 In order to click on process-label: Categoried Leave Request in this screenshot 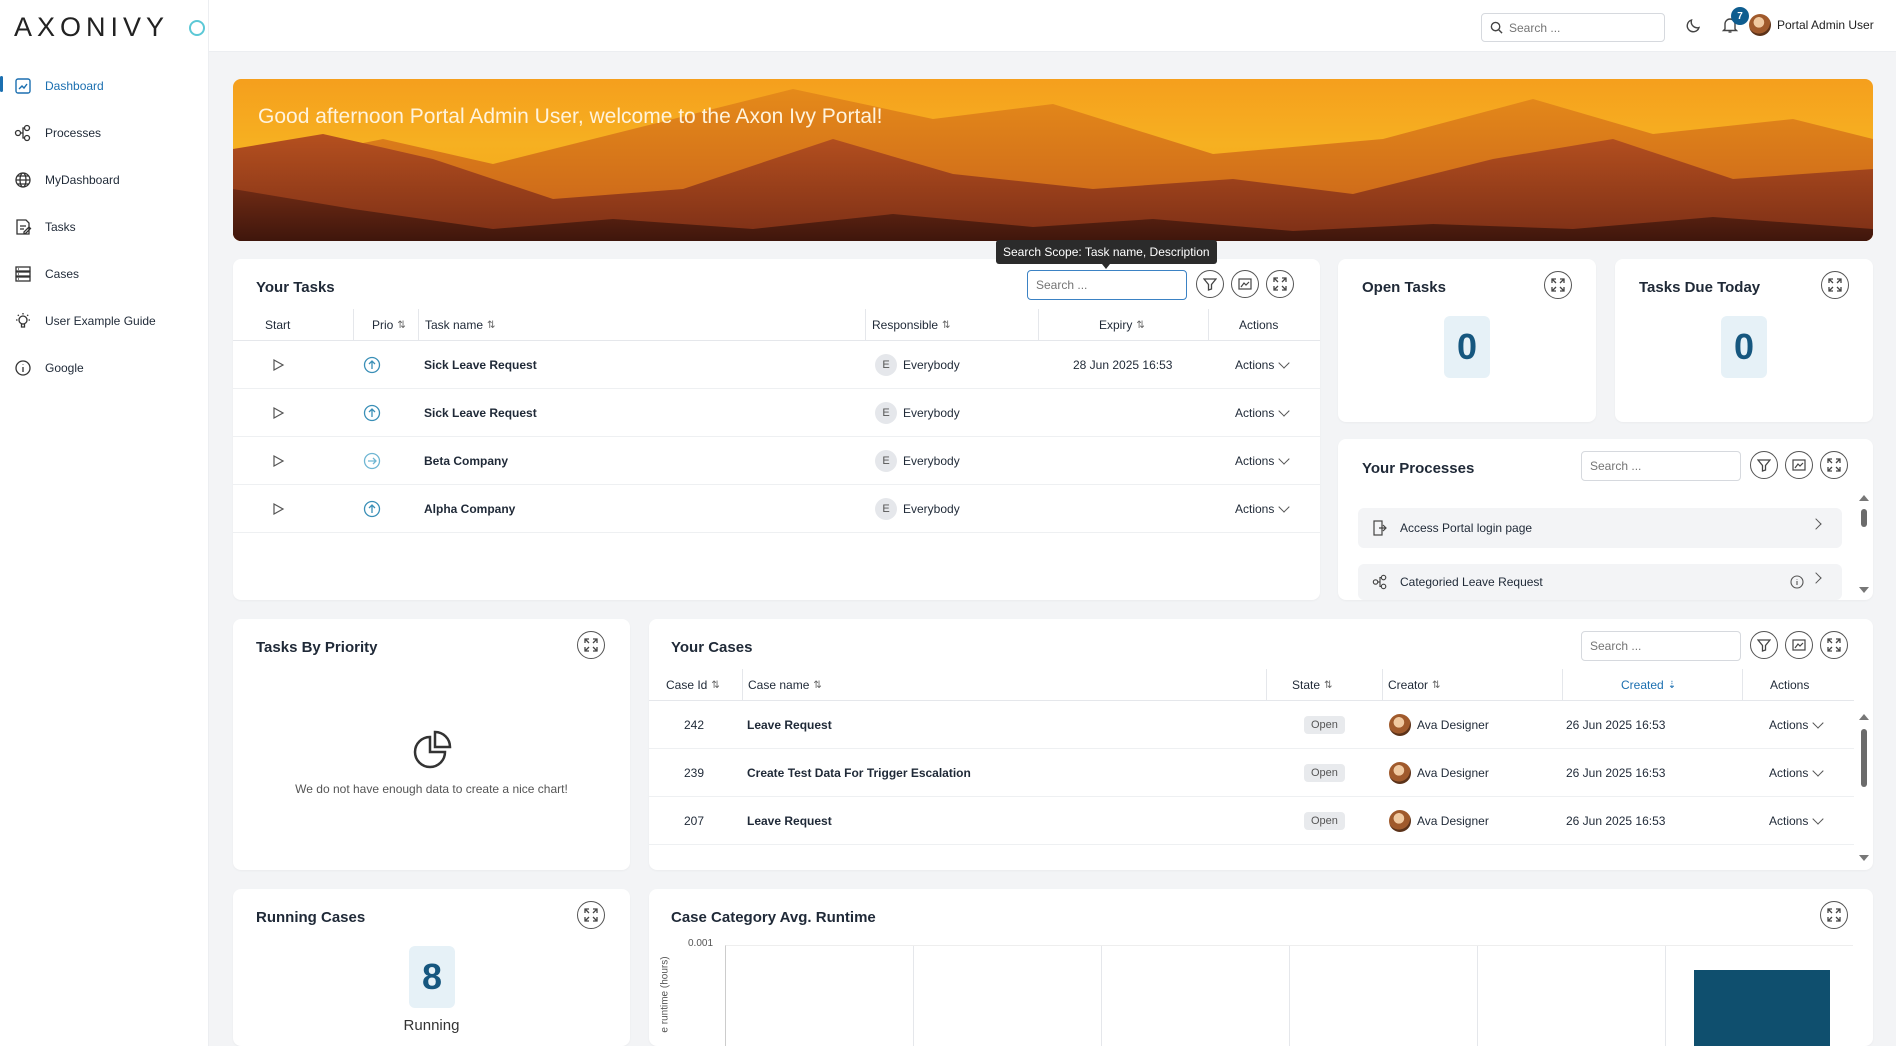, I will do `click(1471, 582)`.